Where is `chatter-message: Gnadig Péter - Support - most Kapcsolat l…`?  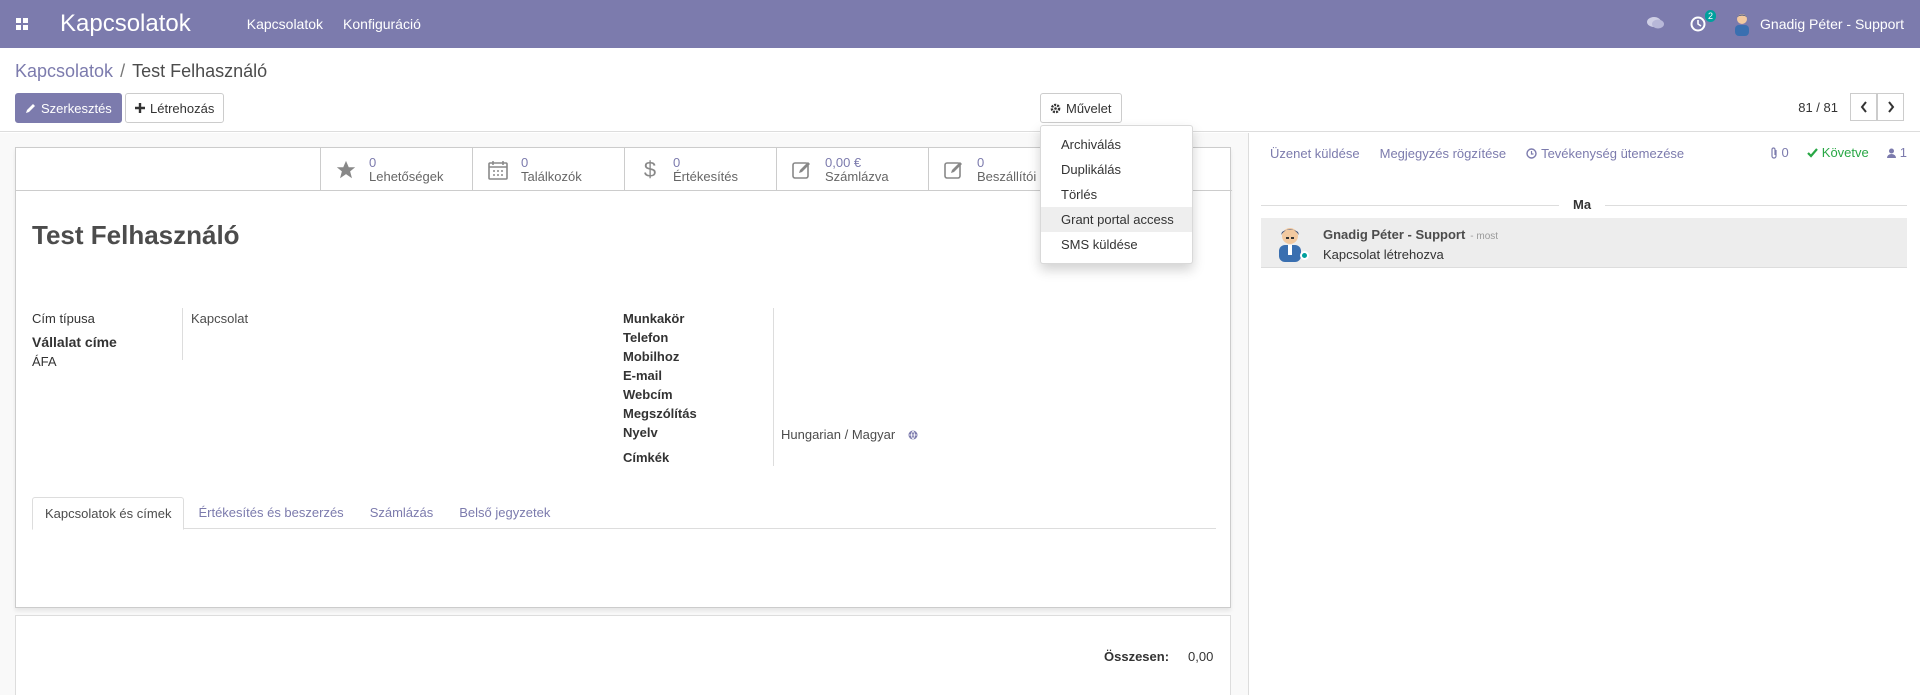 chatter-message: Gnadig Péter - Support - most Kapcsolat l… is located at coordinates (1584, 243).